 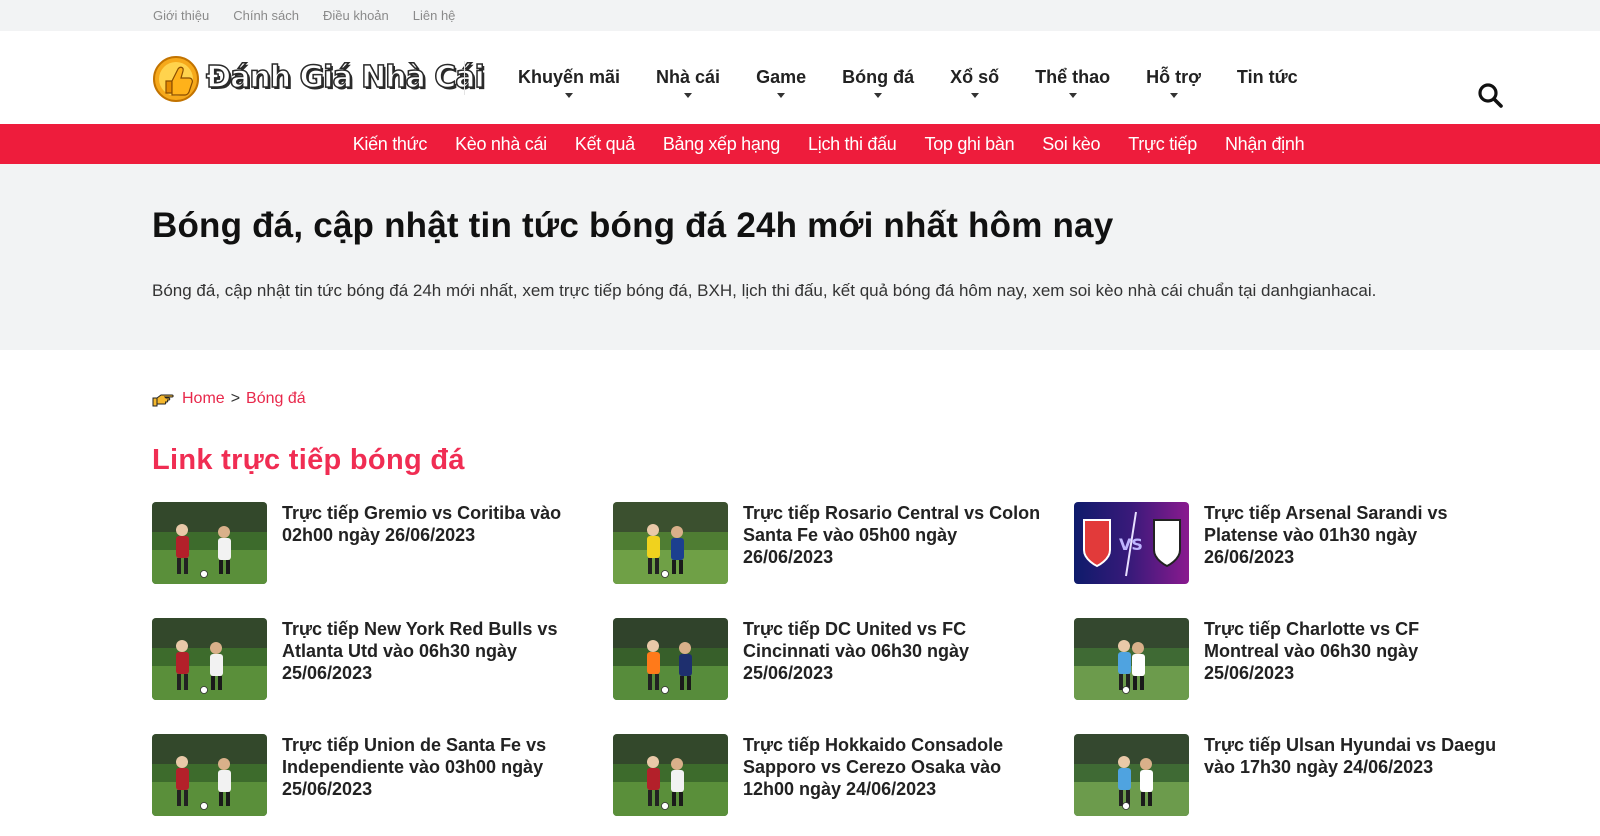 I want to click on nav-item-lottery: Xổ số, so click(x=974, y=77).